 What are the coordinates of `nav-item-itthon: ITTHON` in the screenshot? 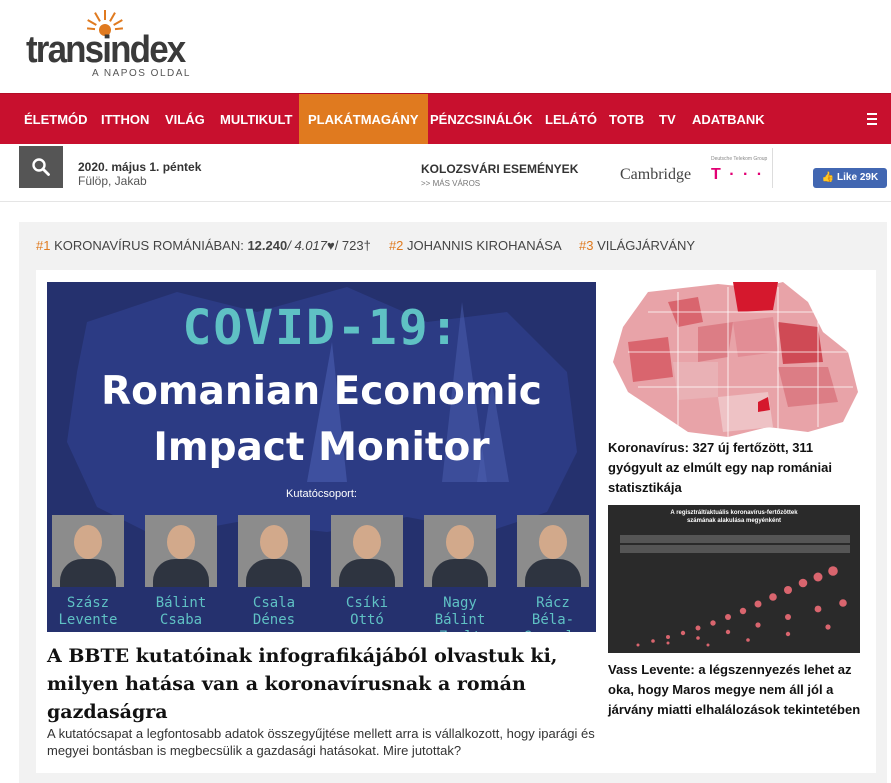 It's located at (125, 119).